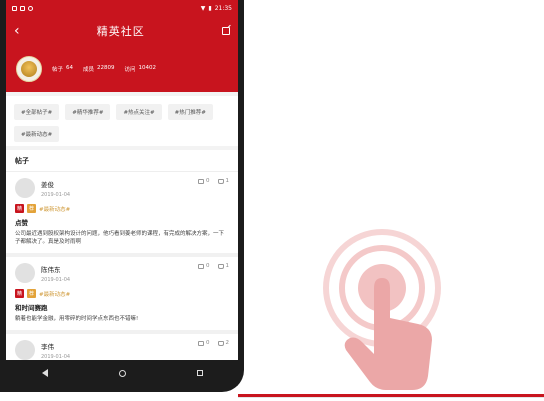 The image size is (544, 401). What do you see at coordinates (47, 347) in the screenshot?
I see `author-name: 李伟` at bounding box center [47, 347].